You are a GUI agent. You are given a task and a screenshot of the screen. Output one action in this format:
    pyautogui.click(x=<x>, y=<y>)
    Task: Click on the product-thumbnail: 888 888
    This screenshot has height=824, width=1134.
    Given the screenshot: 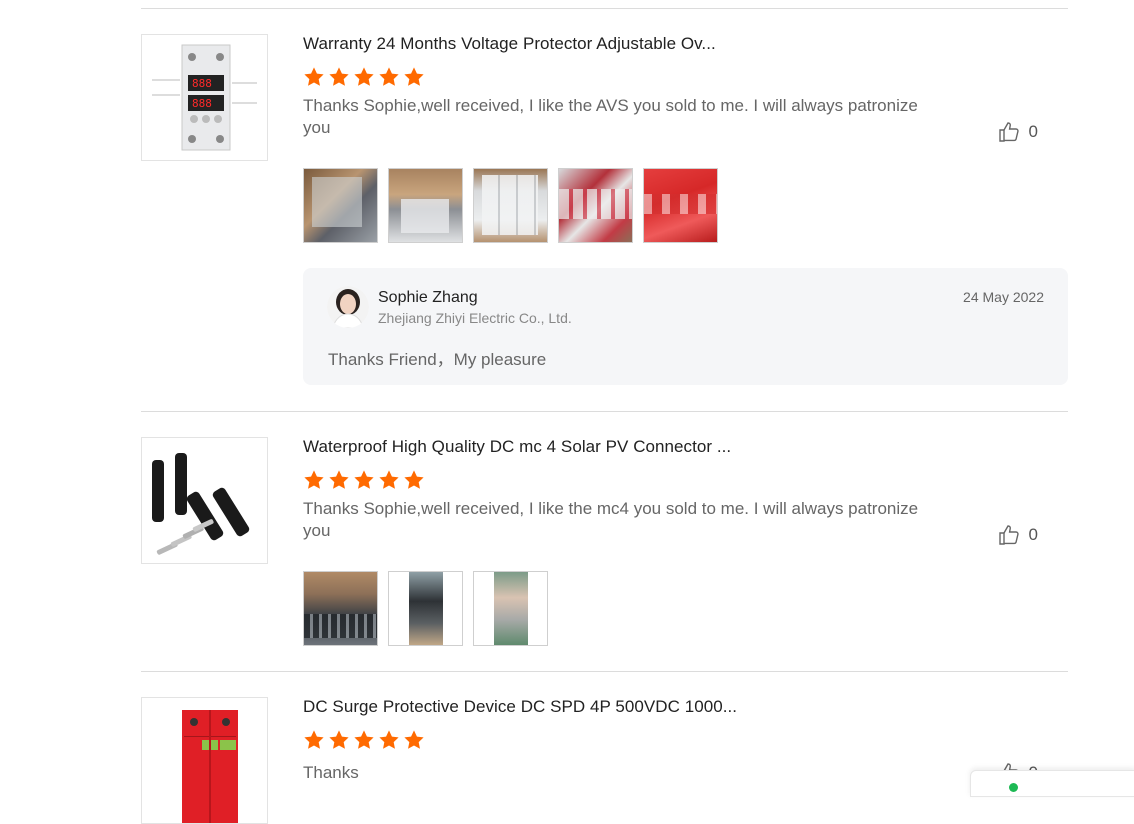 What is the action you would take?
    pyautogui.click(x=204, y=97)
    